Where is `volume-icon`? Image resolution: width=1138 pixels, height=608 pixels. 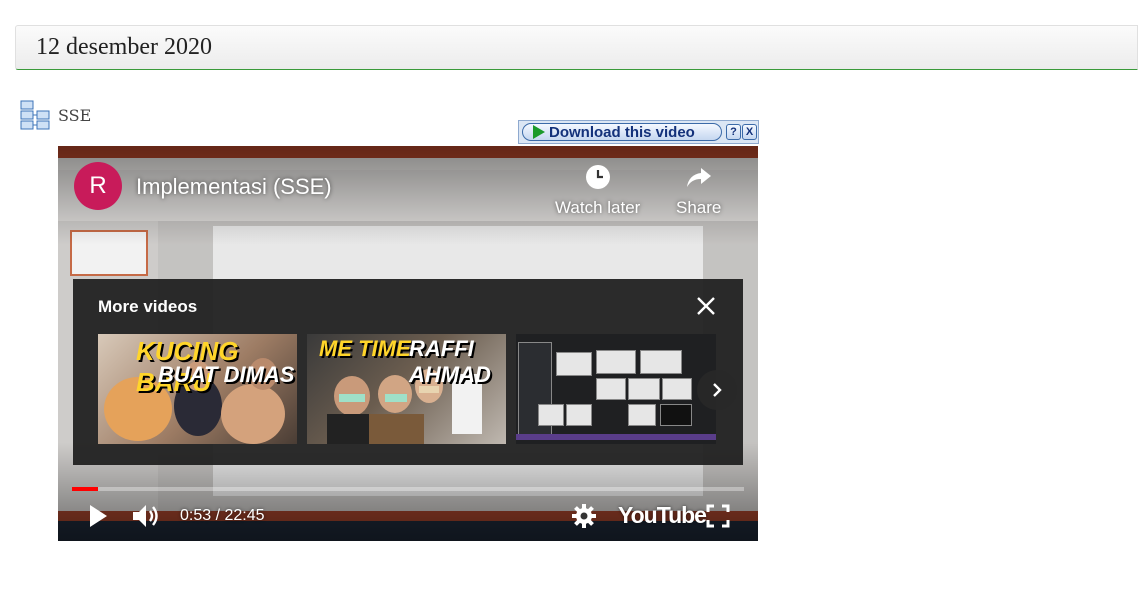
volume-icon is located at coordinates (146, 516).